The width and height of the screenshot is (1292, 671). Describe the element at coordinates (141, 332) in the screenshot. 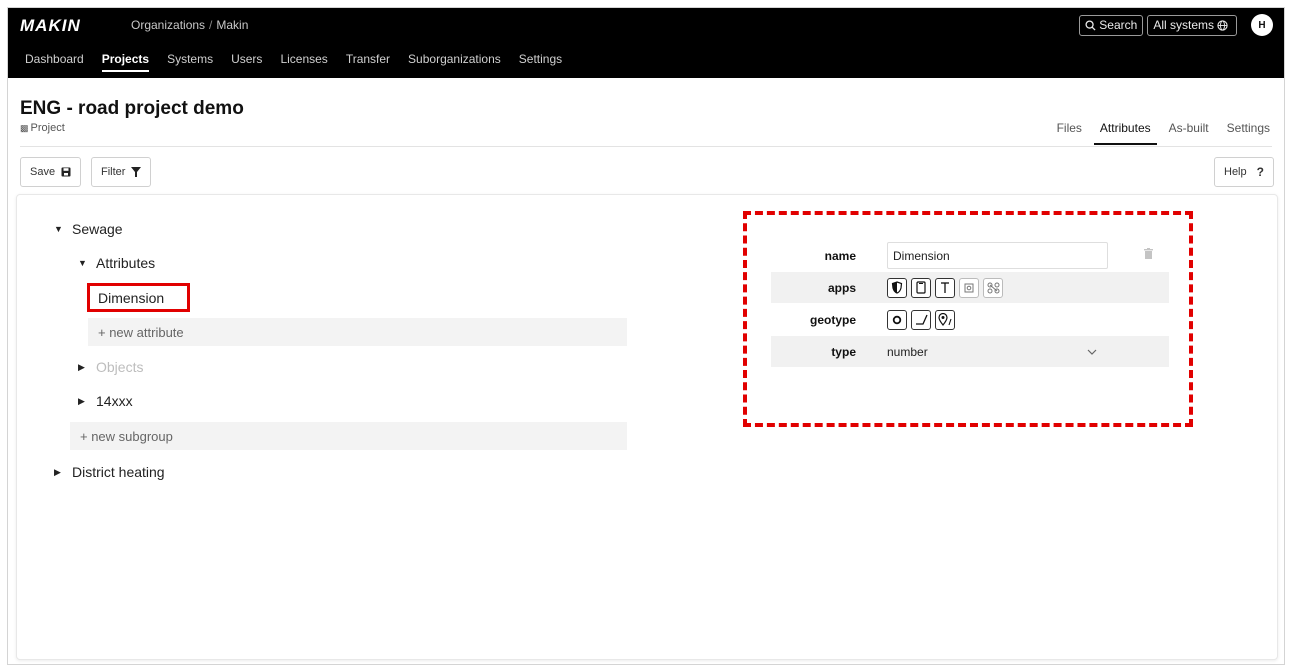

I see `new-attribute-label: + new attribute` at that location.